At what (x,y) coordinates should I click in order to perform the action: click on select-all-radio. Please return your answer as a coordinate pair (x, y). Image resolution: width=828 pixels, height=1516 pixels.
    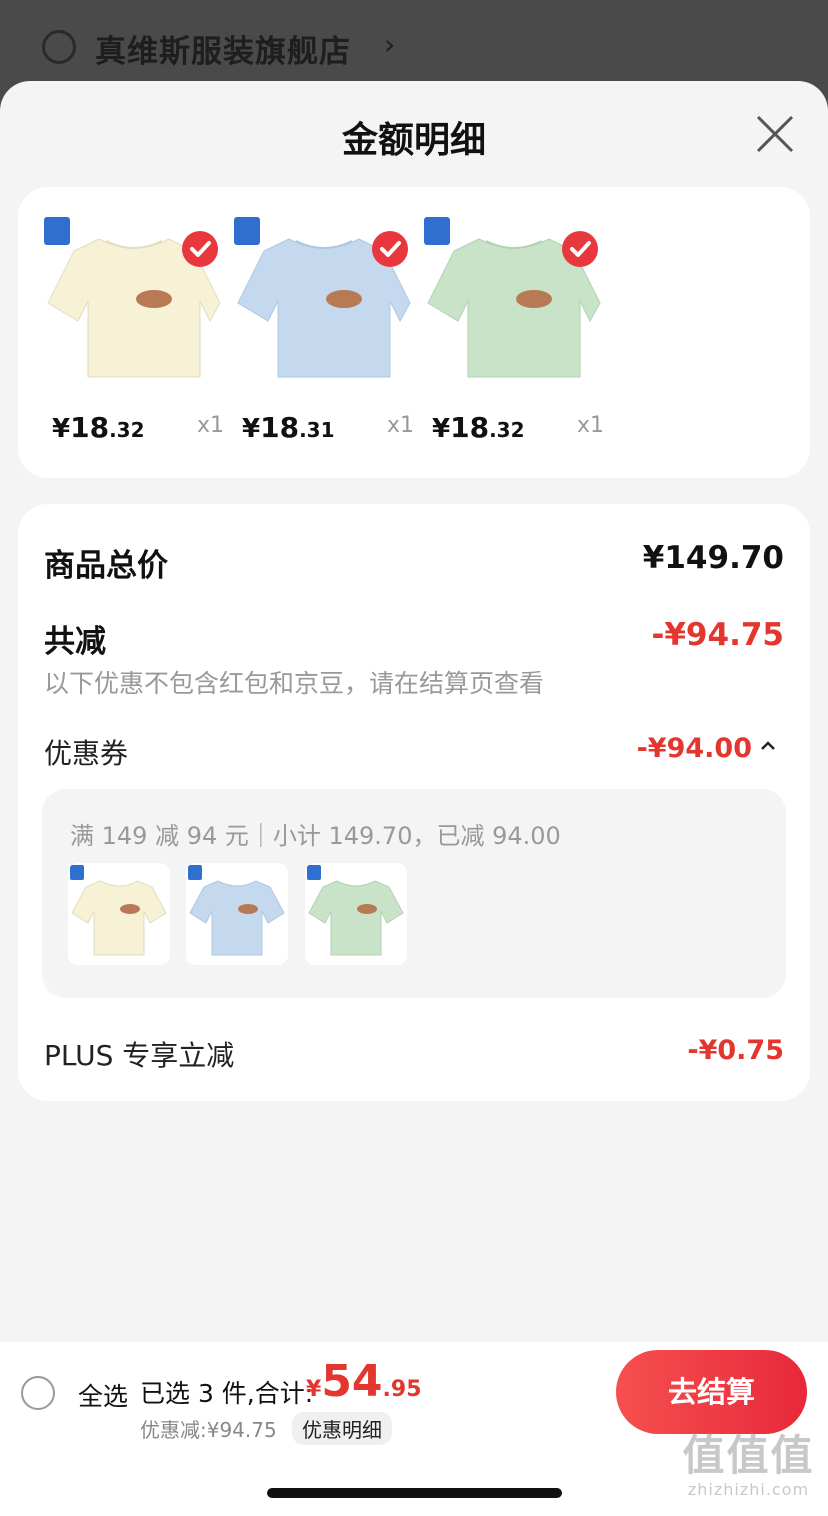
    Looking at the image, I should click on (38, 1393).